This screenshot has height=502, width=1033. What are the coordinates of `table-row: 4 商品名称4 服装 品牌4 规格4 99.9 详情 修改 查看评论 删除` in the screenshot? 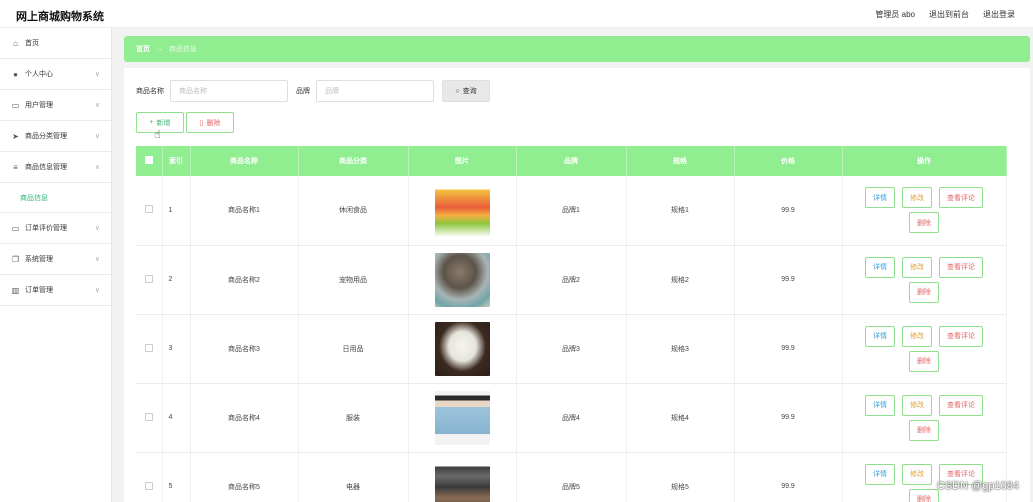 It's located at (571, 418).